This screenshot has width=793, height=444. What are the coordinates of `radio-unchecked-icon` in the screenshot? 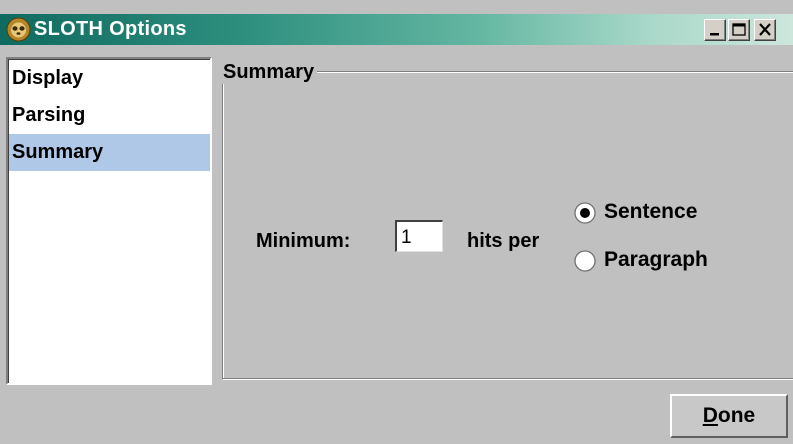 It's located at (585, 261).